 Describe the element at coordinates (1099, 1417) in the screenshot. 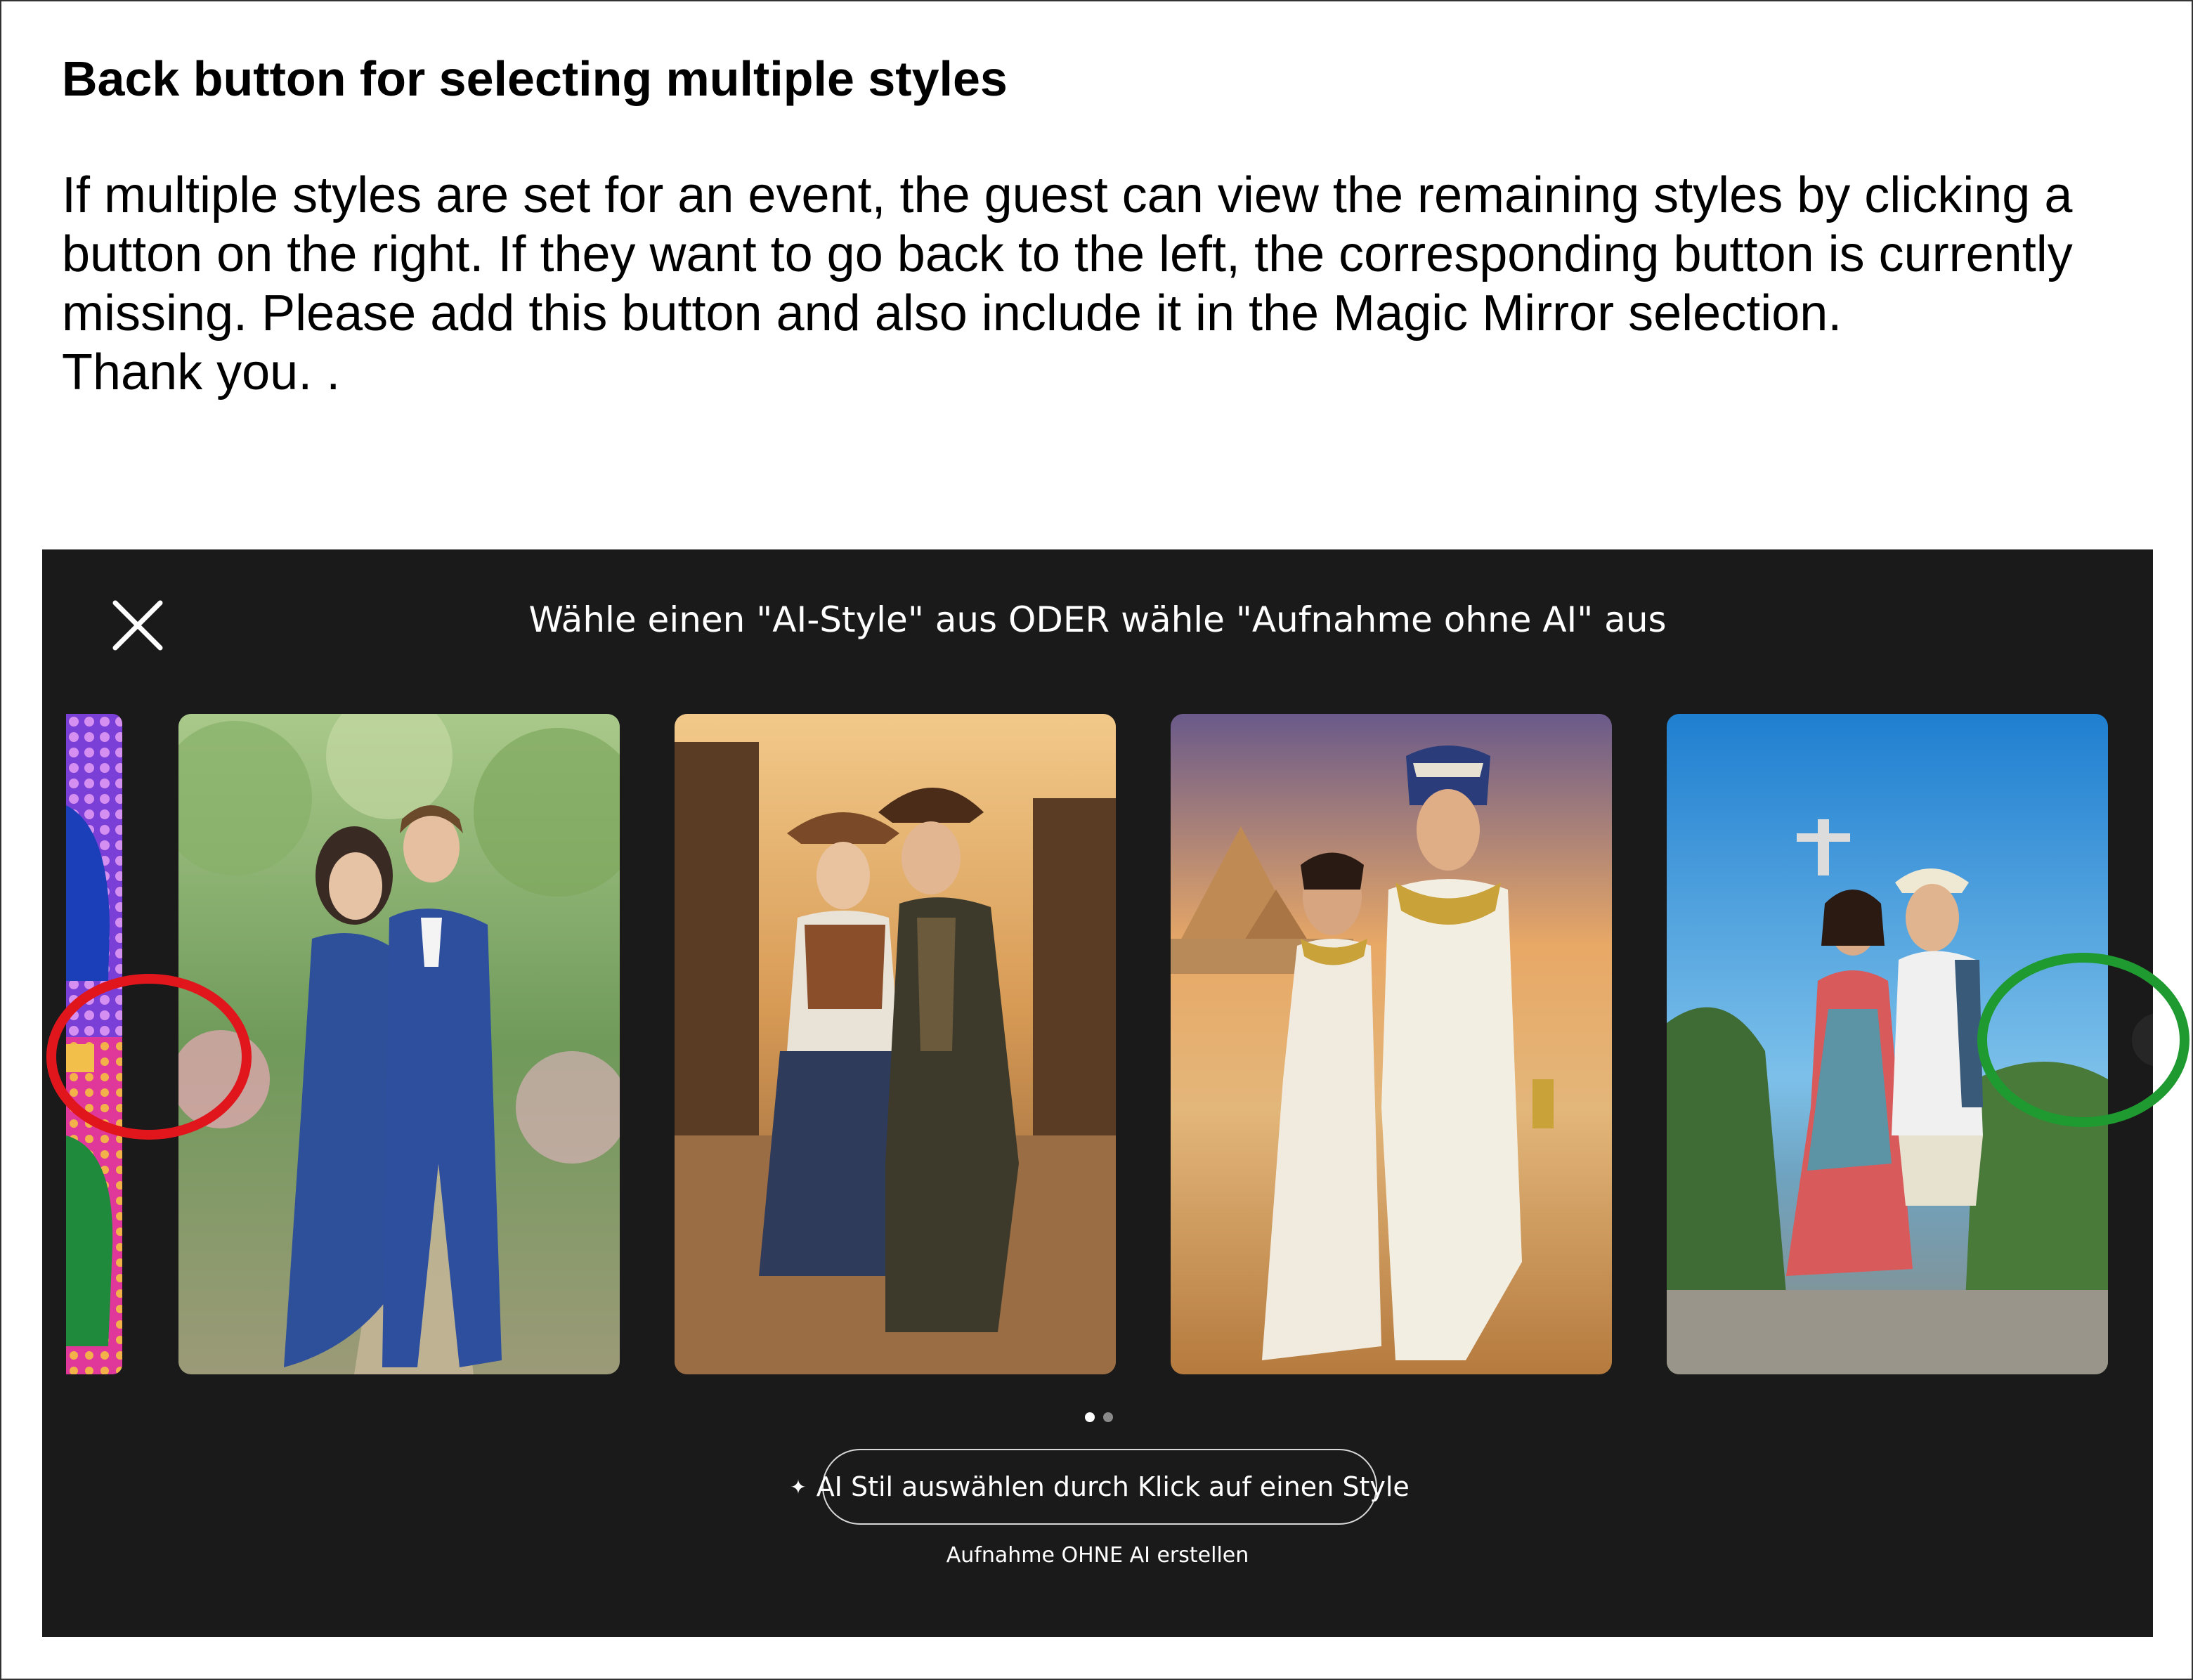

I see `carousel-page-indicator` at that location.